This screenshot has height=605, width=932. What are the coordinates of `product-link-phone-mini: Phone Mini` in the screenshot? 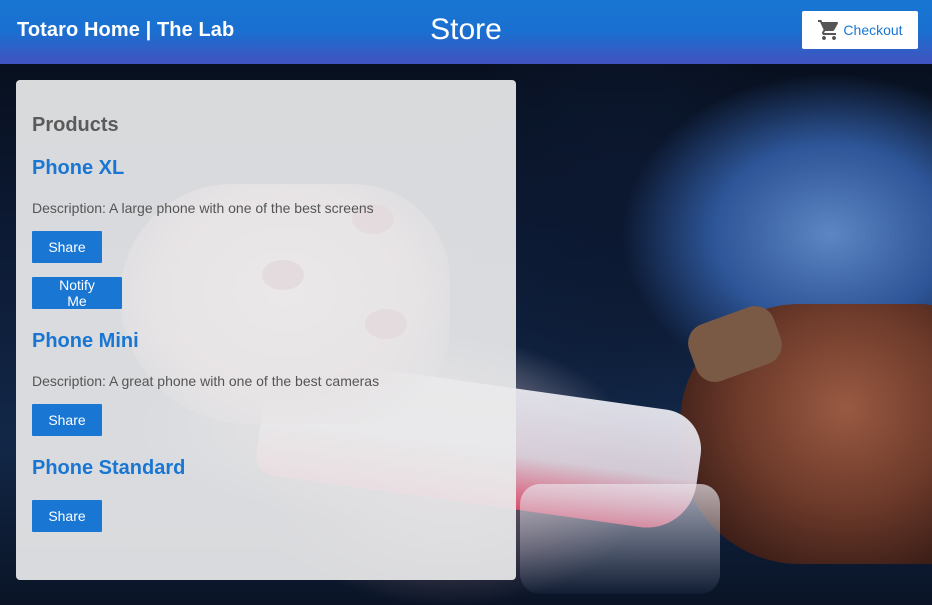 It's located at (266, 341).